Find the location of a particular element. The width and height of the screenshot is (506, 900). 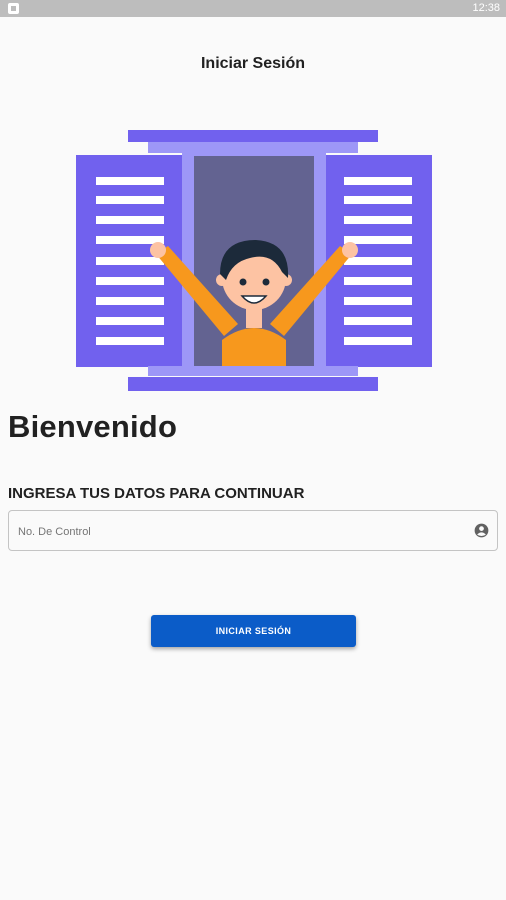

control-number-field is located at coordinates (253, 531).